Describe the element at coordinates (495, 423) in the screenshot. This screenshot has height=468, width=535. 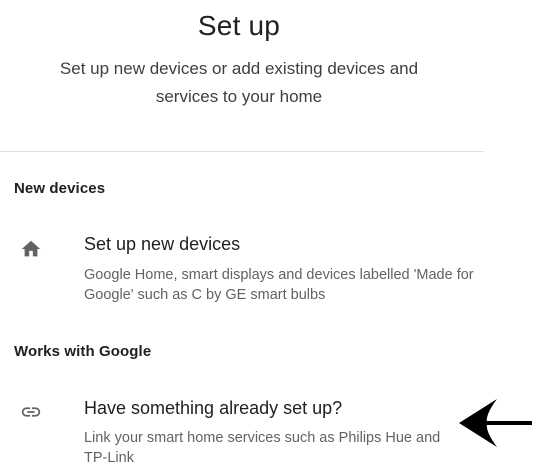
I see `left-arrow-icon` at that location.